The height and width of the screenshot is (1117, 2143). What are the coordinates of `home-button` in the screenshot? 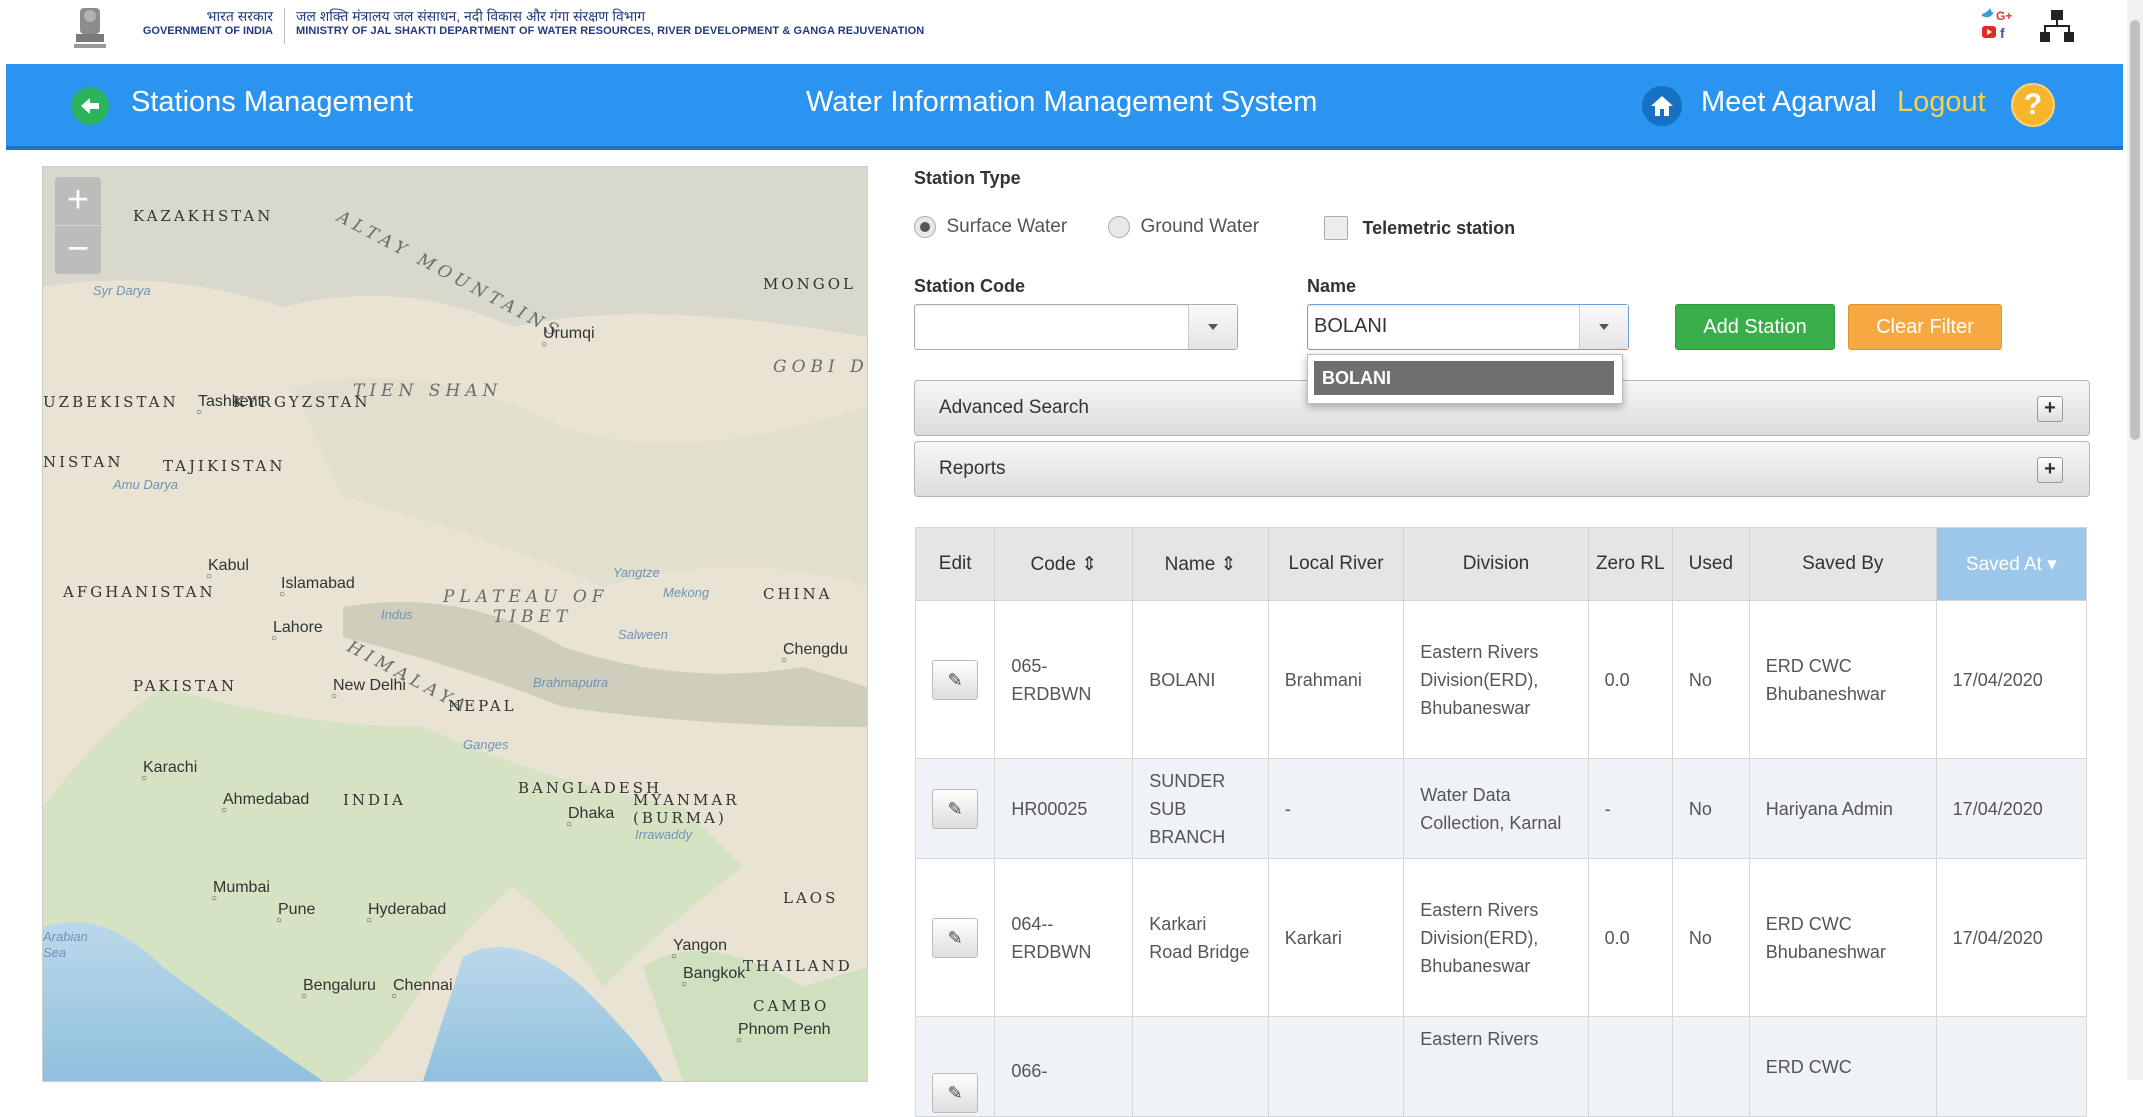 It's located at (1662, 106).